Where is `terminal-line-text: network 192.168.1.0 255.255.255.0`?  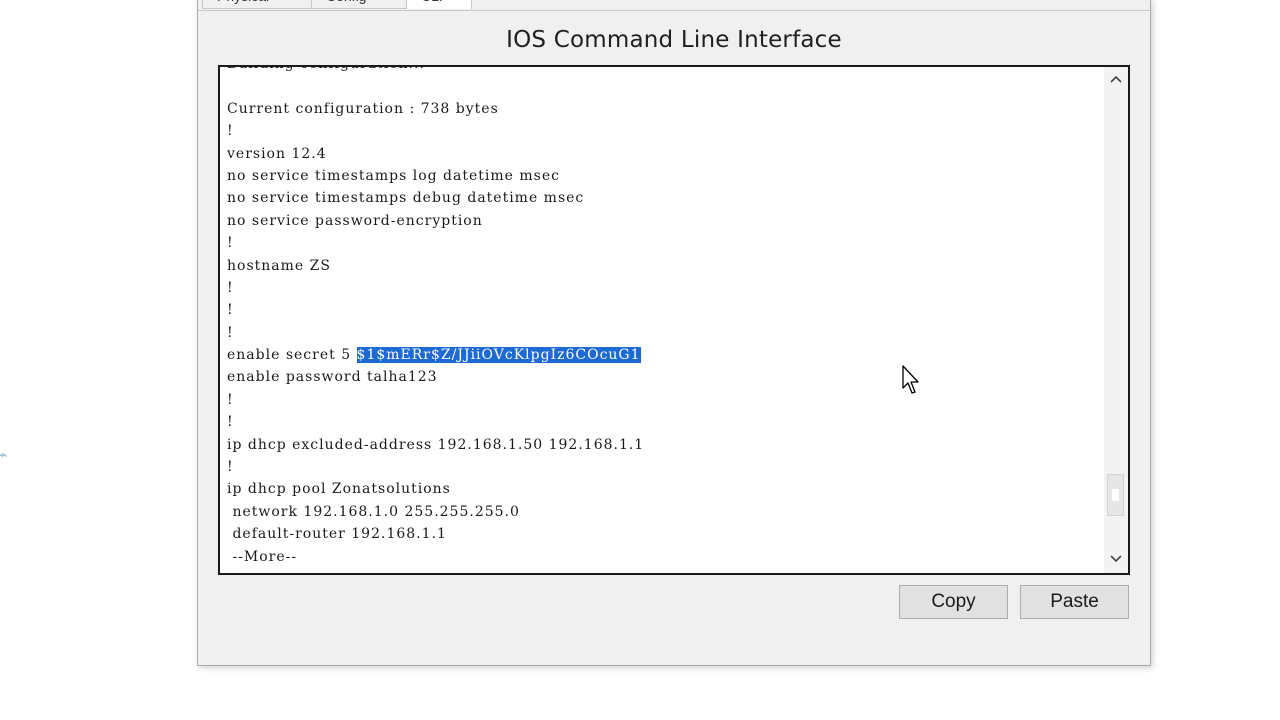 terminal-line-text: network 192.168.1.0 255.255.255.0 is located at coordinates (373, 511).